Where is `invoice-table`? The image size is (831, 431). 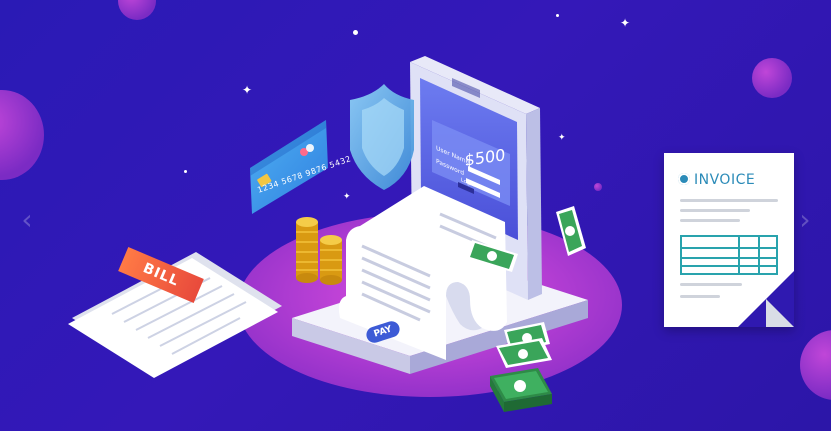 invoice-table is located at coordinates (729, 255).